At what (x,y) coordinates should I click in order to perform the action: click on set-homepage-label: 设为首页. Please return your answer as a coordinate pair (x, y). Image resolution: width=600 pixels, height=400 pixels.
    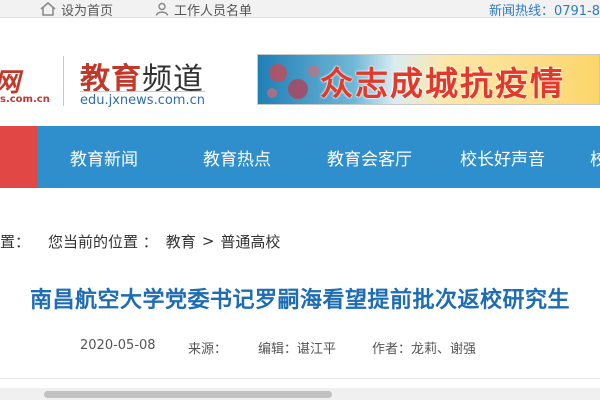
    Looking at the image, I should click on (87, 11).